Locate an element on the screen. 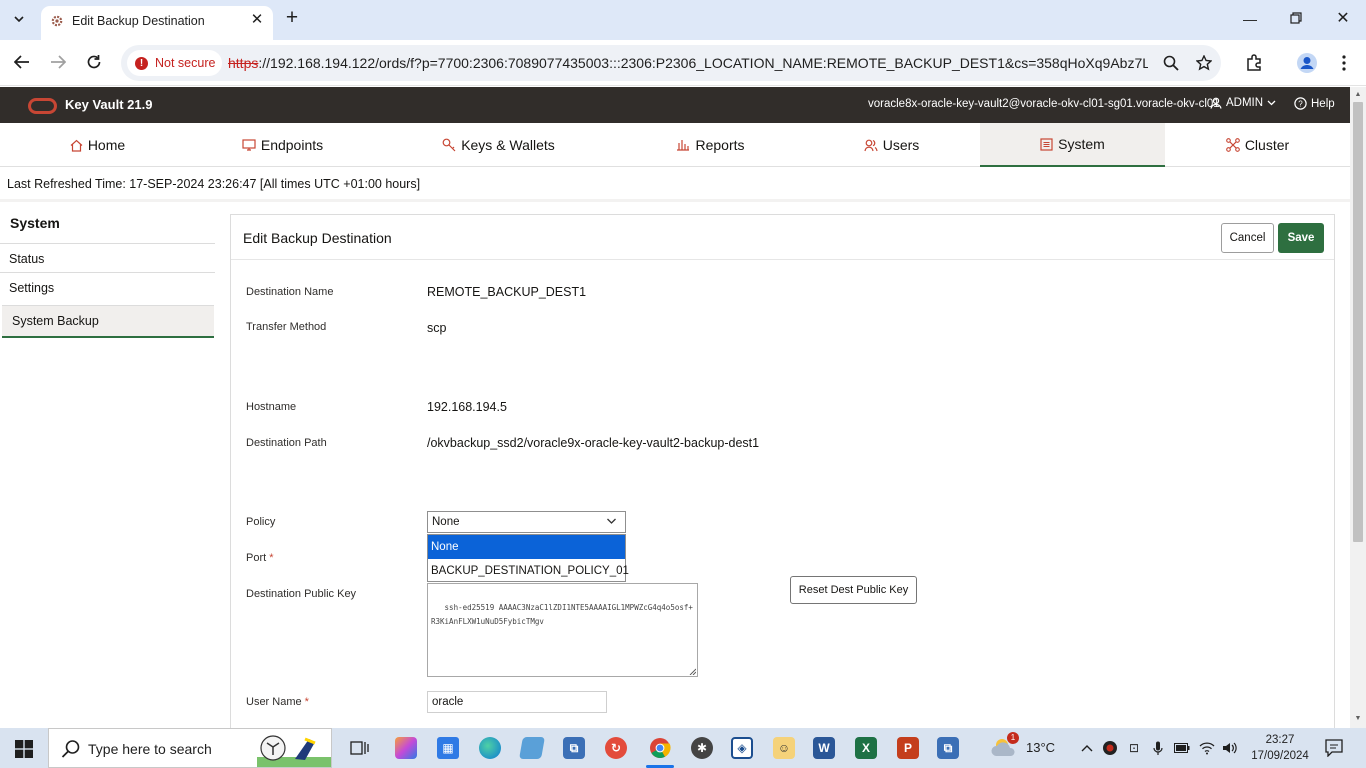 This screenshot has height=768, width=1366. clock-app-icon: ✱ is located at coordinates (702, 748).